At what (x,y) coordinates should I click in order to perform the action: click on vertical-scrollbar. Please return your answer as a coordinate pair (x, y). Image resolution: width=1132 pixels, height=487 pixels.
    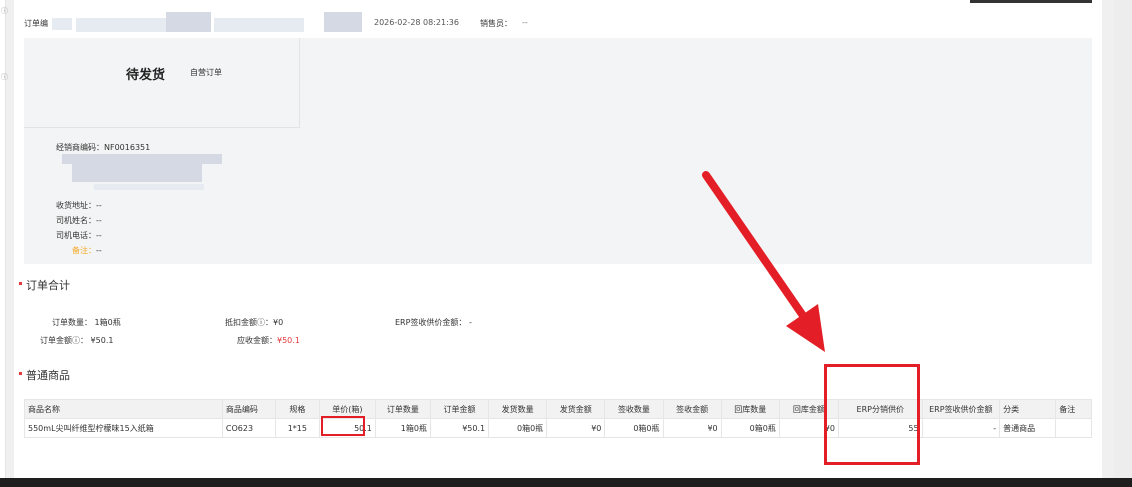
    Looking at the image, I should click on (1123, 239).